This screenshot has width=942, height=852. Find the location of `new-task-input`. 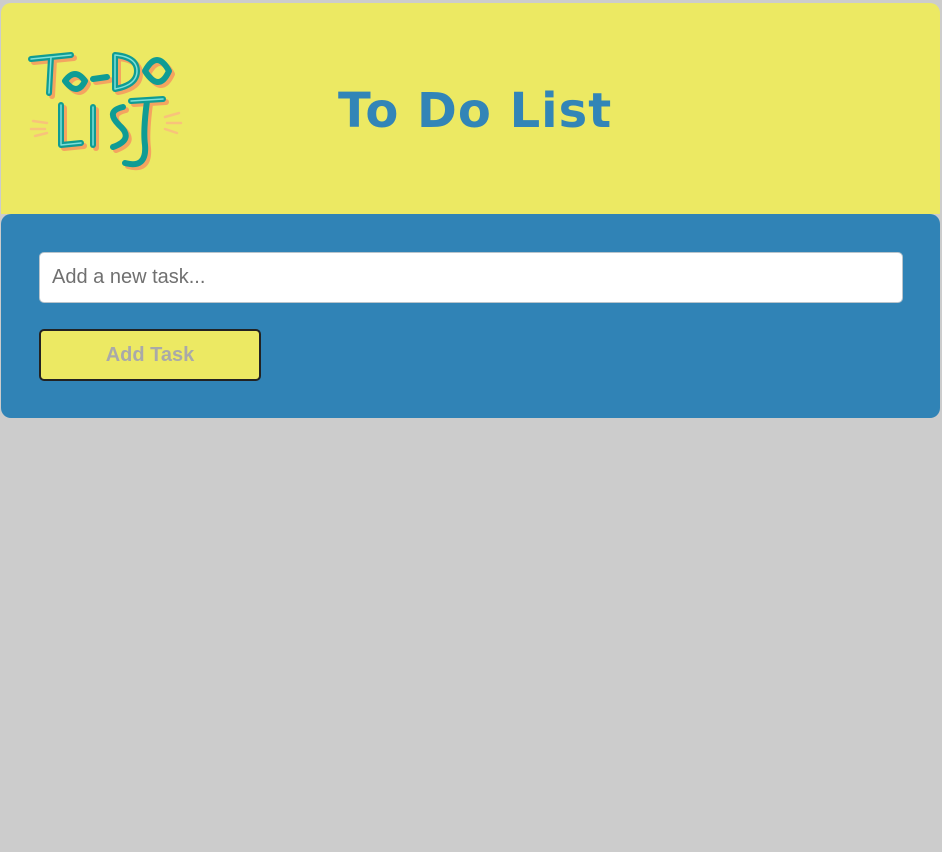

new-task-input is located at coordinates (471, 277).